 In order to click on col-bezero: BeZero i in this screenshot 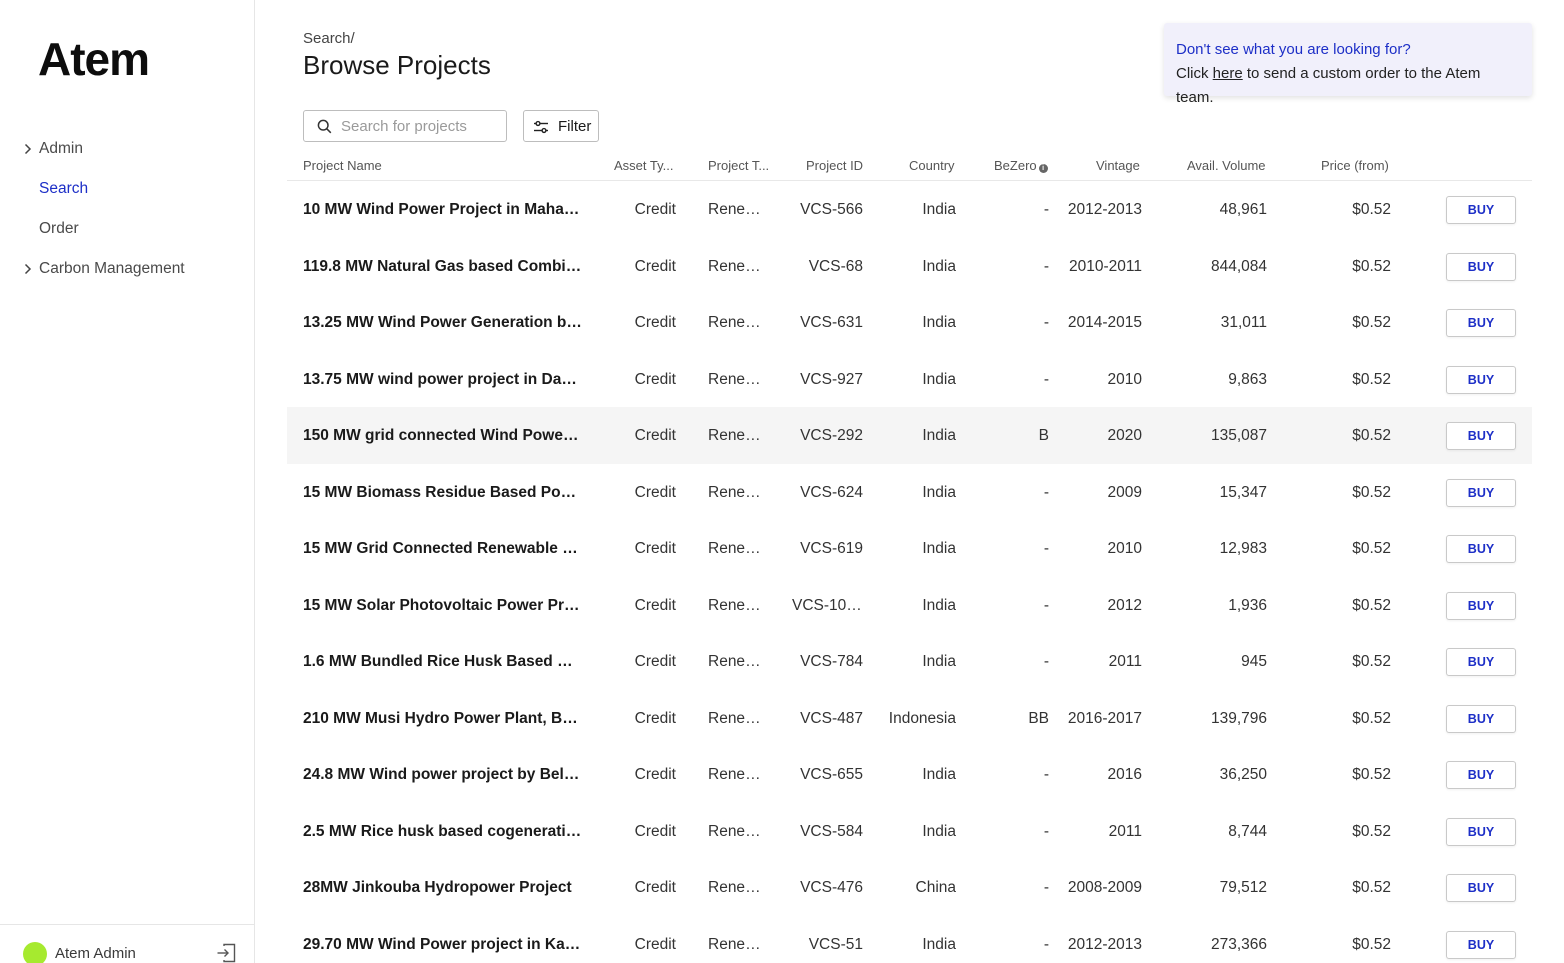, I will do `click(1021, 165)`.